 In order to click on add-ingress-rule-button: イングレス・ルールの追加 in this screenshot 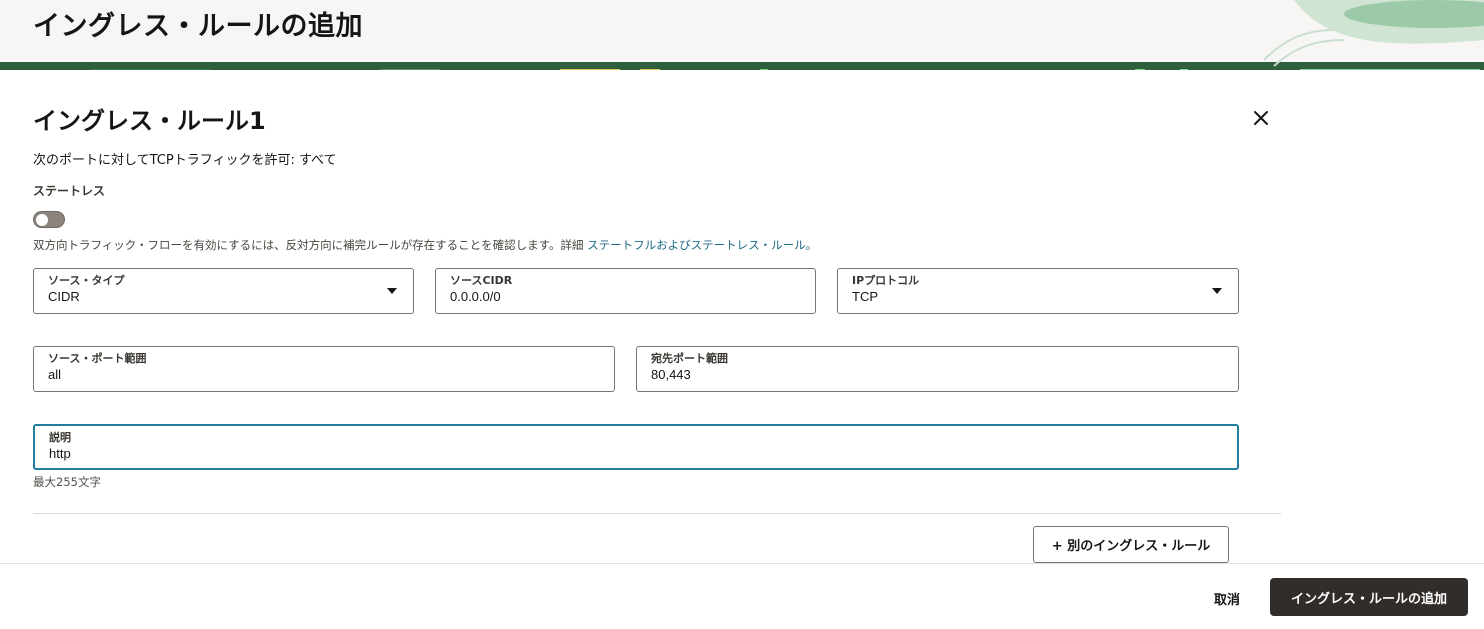, I will do `click(1369, 597)`.